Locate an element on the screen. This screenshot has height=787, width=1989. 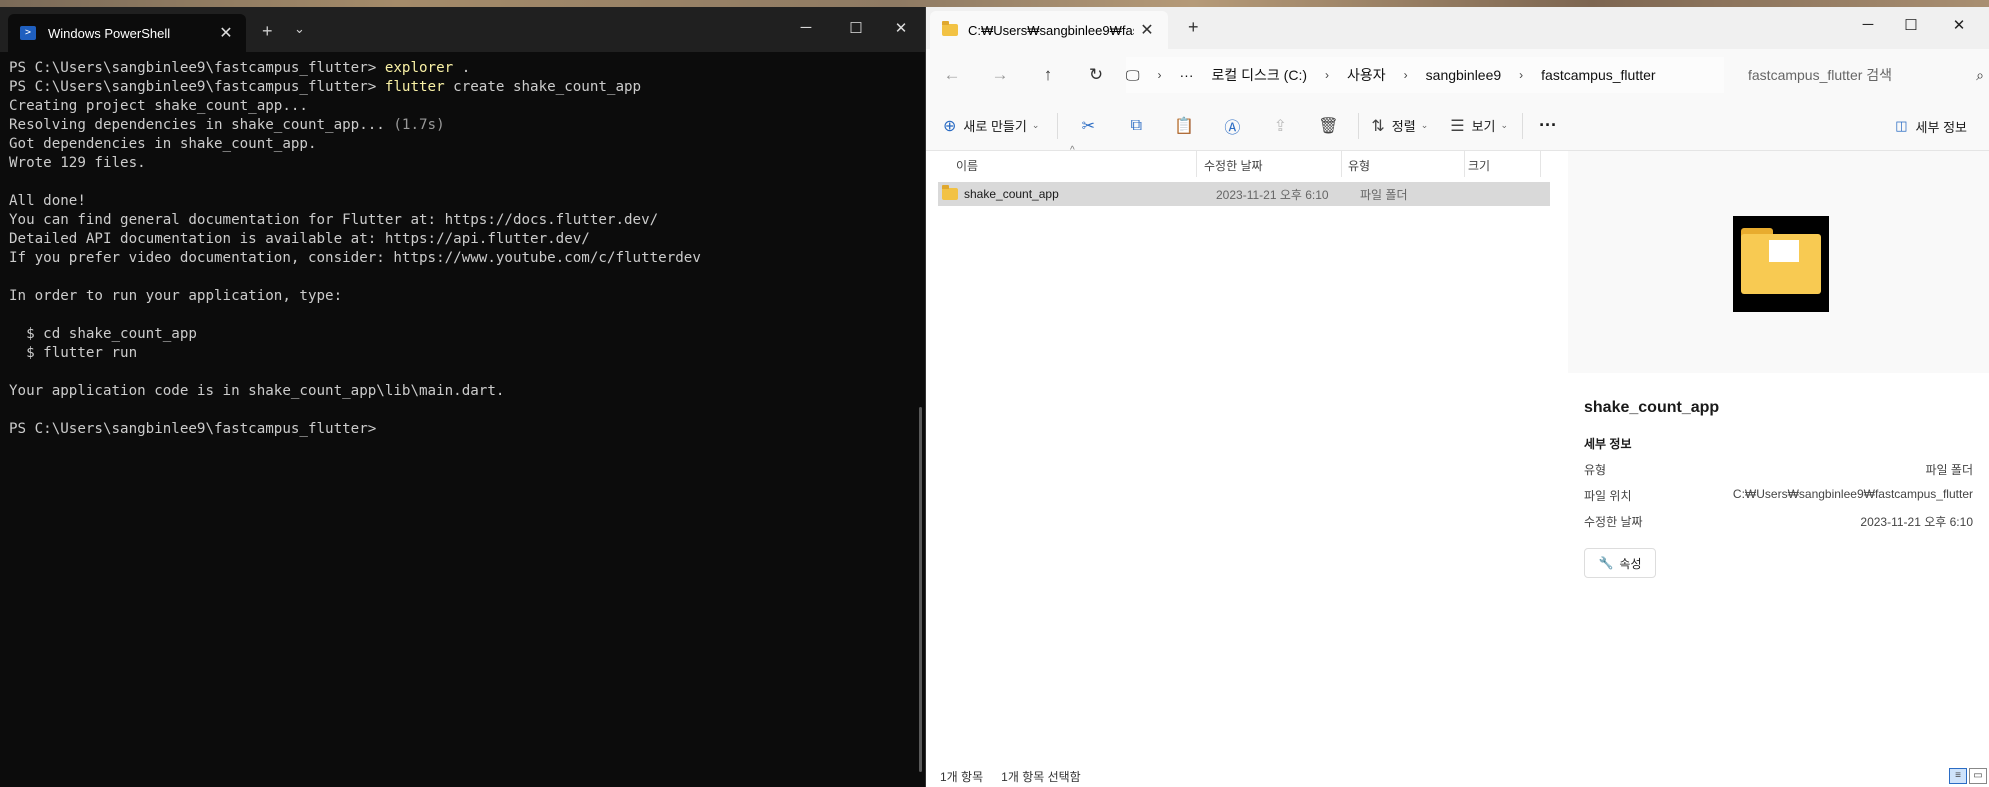
up-arrow-icon: ↑ is located at coordinates (1048, 75).